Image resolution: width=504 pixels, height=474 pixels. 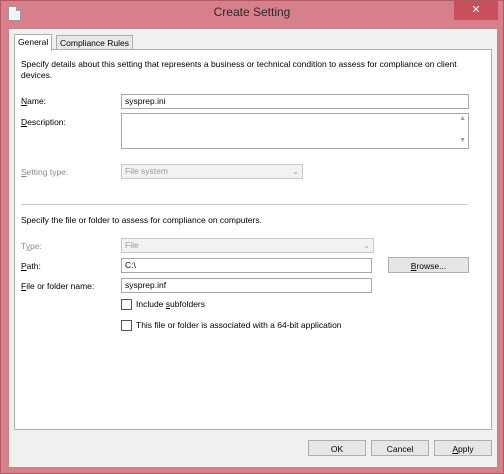 What do you see at coordinates (94, 42) in the screenshot?
I see `tab-compliance-rules: Compliance Rules` at bounding box center [94, 42].